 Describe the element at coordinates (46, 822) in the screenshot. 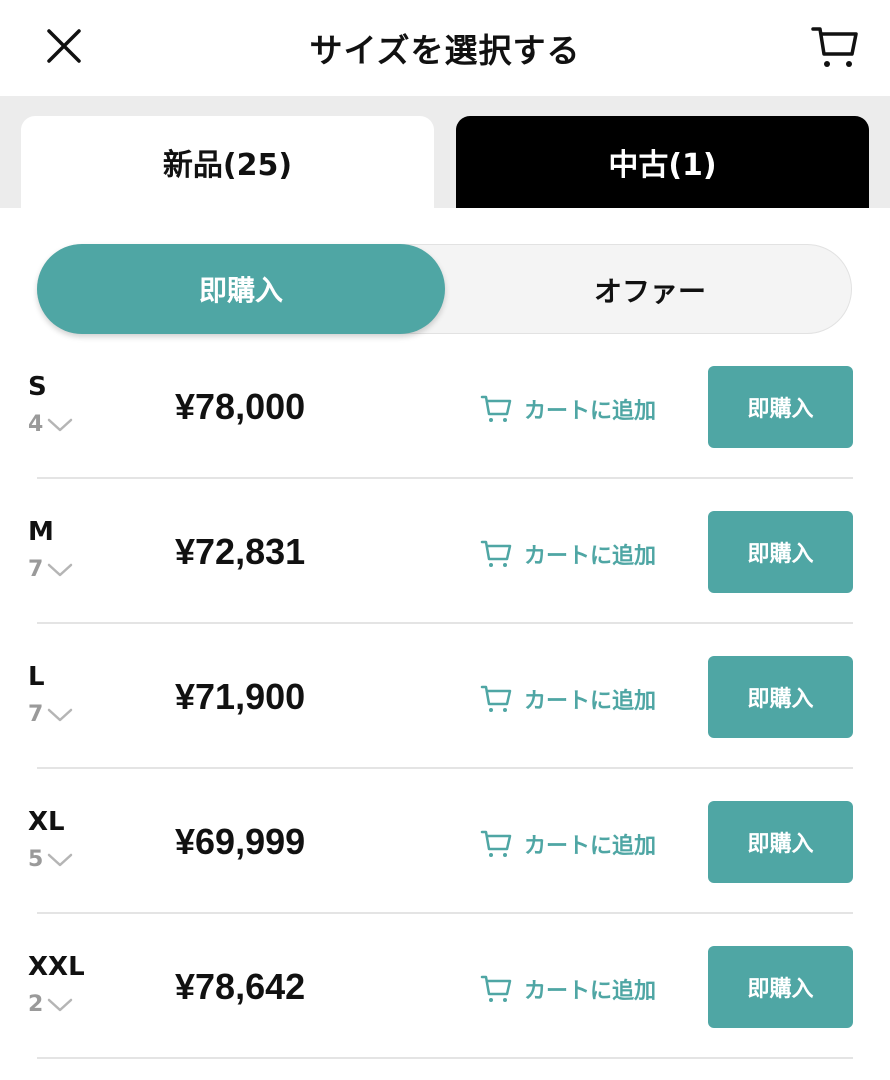

I see `size-label: XL` at that location.